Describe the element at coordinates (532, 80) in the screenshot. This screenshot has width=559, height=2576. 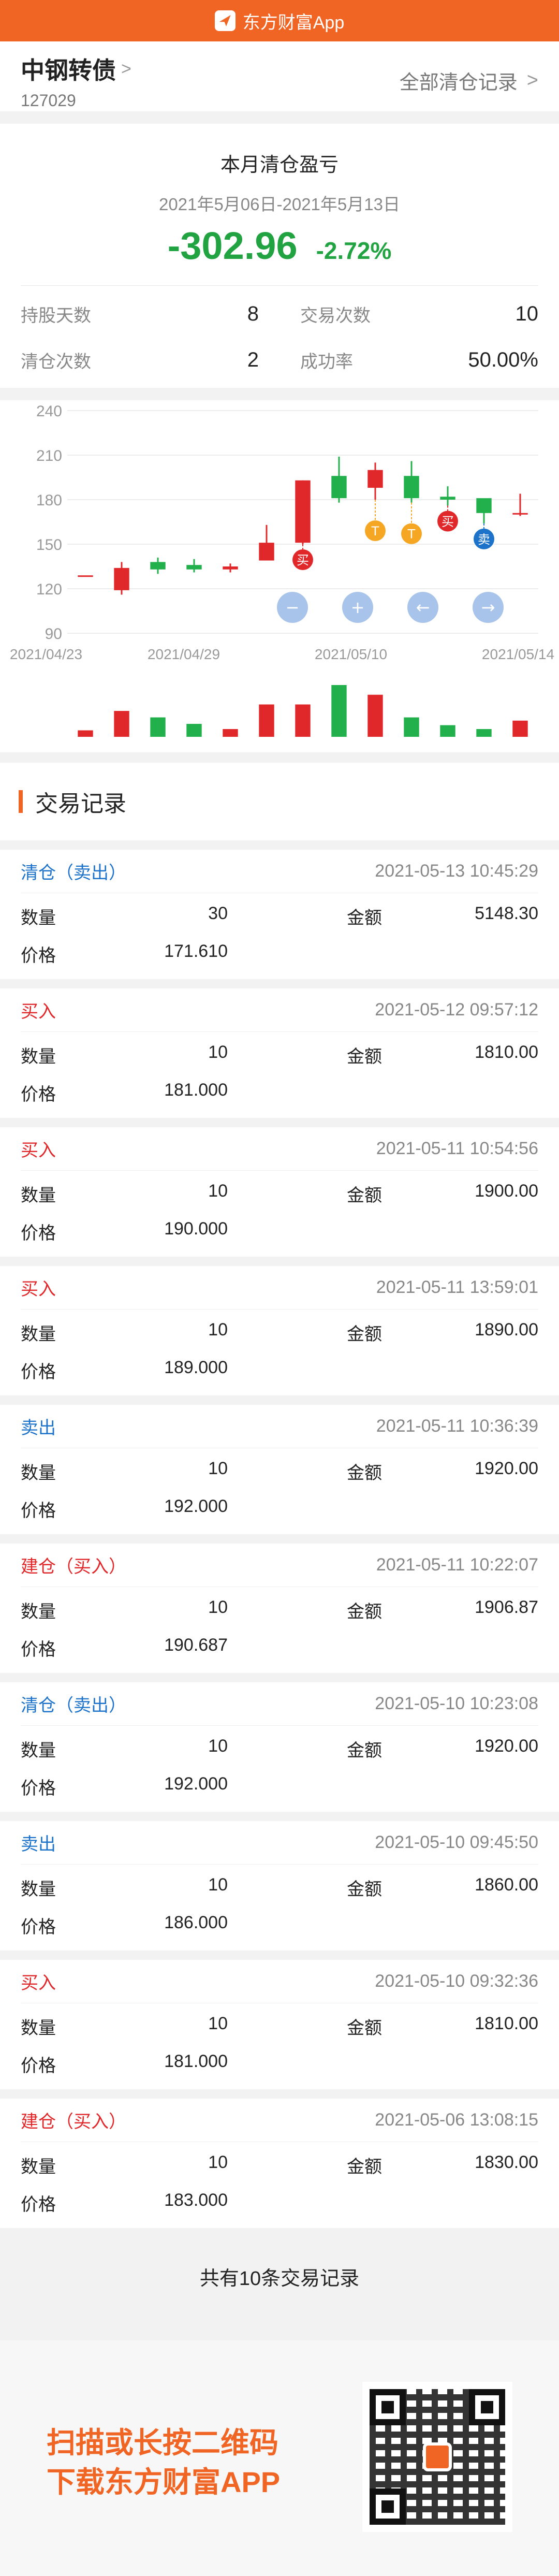
I see `chevron-right-icon: >` at that location.